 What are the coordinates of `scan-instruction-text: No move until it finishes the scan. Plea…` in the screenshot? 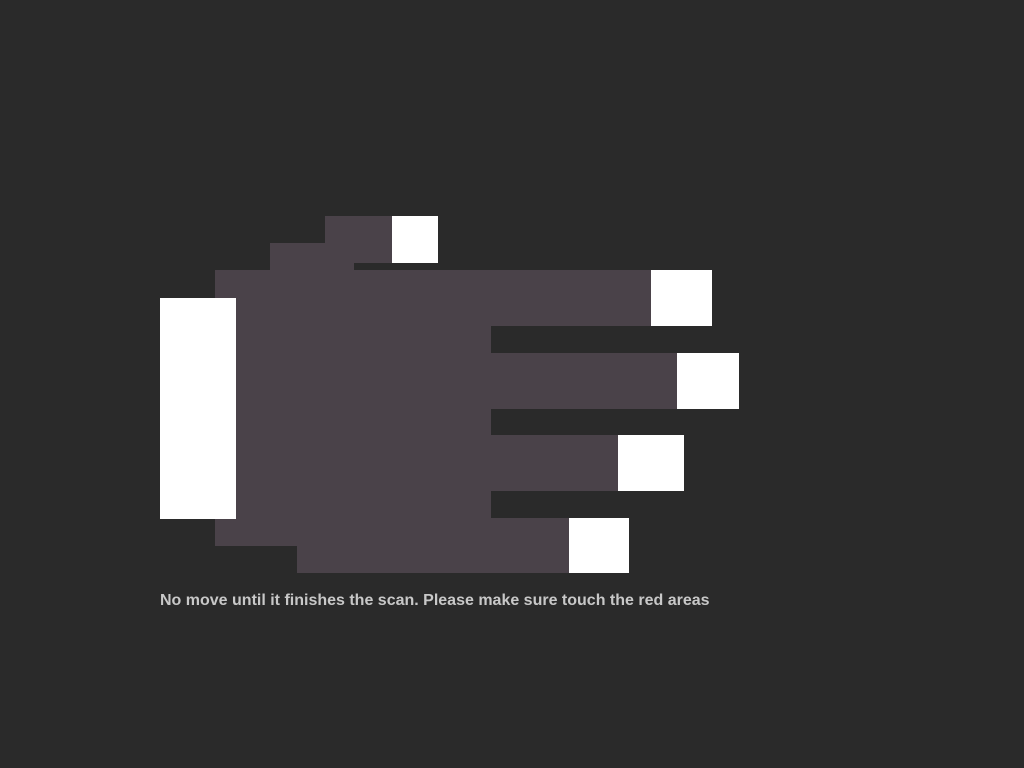 It's located at (435, 600).